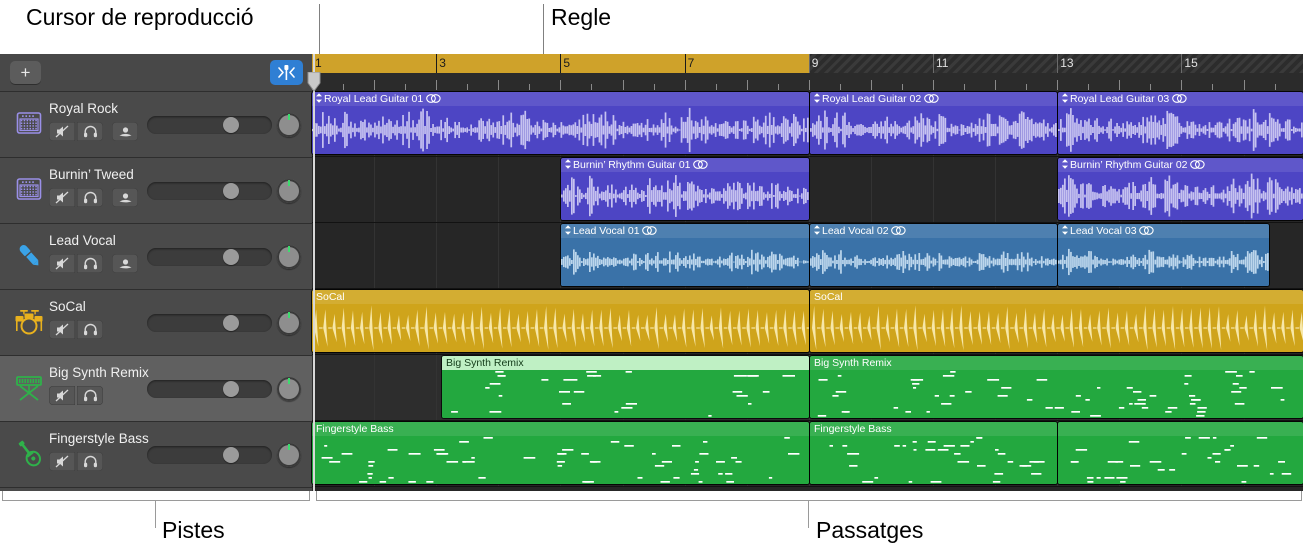  What do you see at coordinates (90, 329) in the screenshot?
I see `solo-button-socal` at bounding box center [90, 329].